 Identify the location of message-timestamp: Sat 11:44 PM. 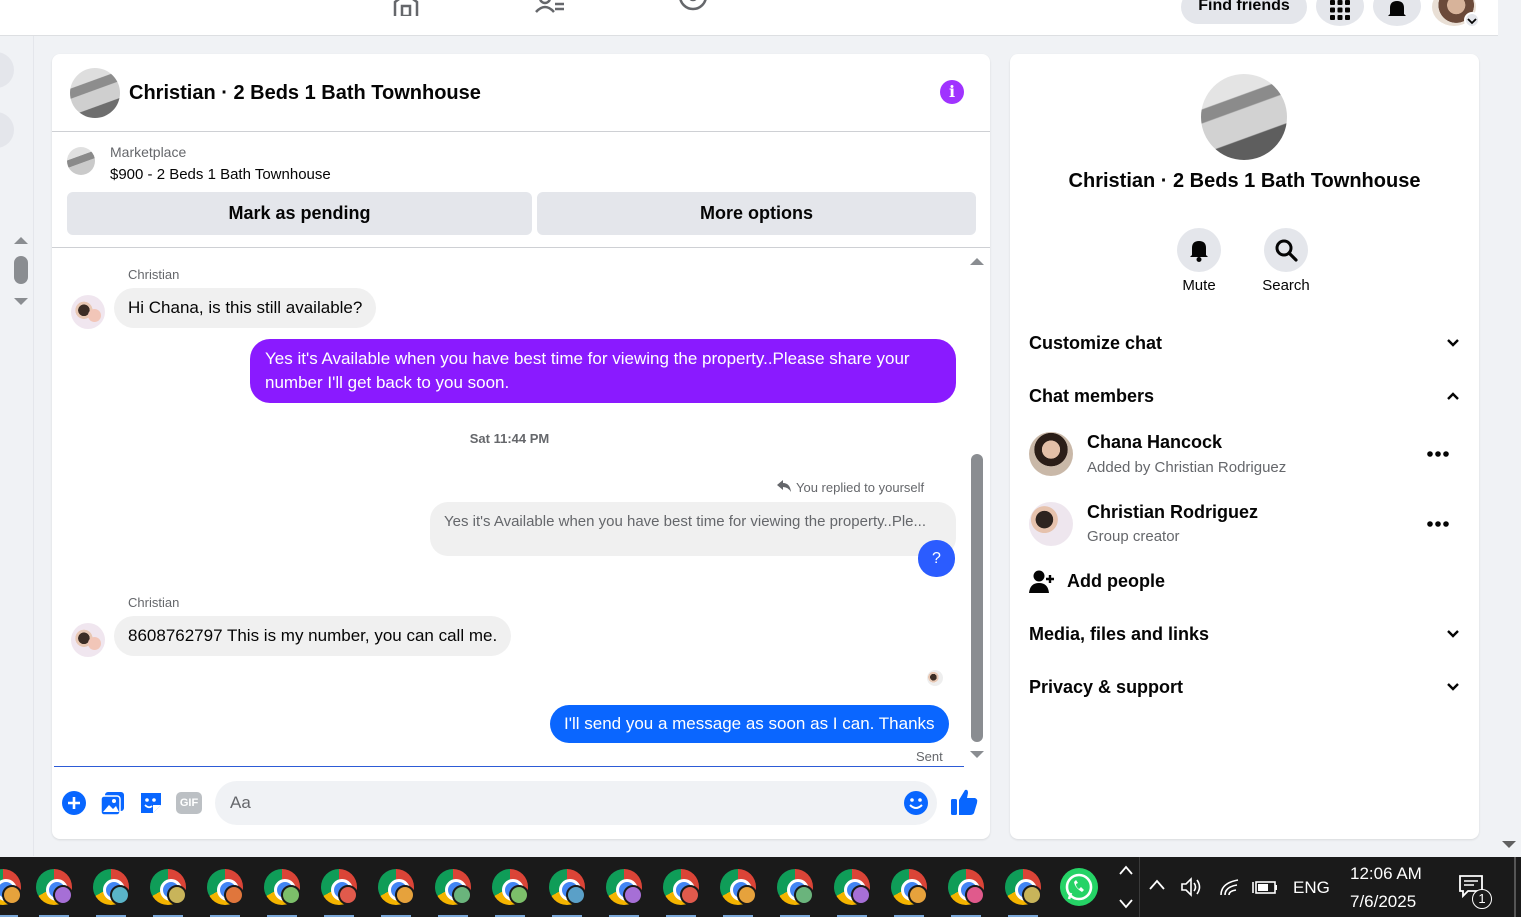
(509, 438).